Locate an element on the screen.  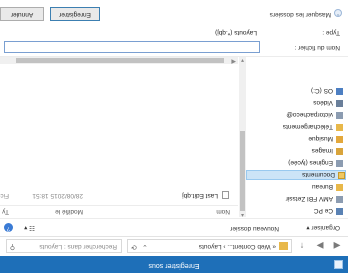
tree-scrollbar: ▲ ▼ is located at coordinates (242, 137).